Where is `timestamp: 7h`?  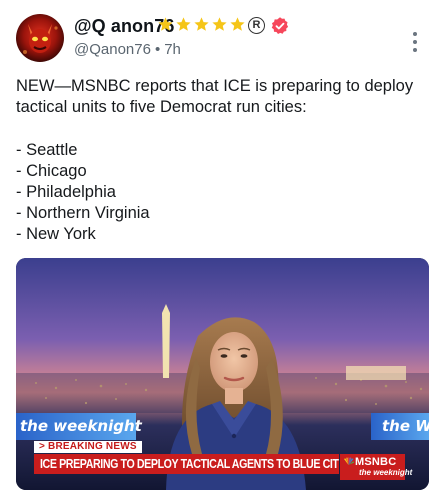
timestamp: 7h is located at coordinates (172, 50).